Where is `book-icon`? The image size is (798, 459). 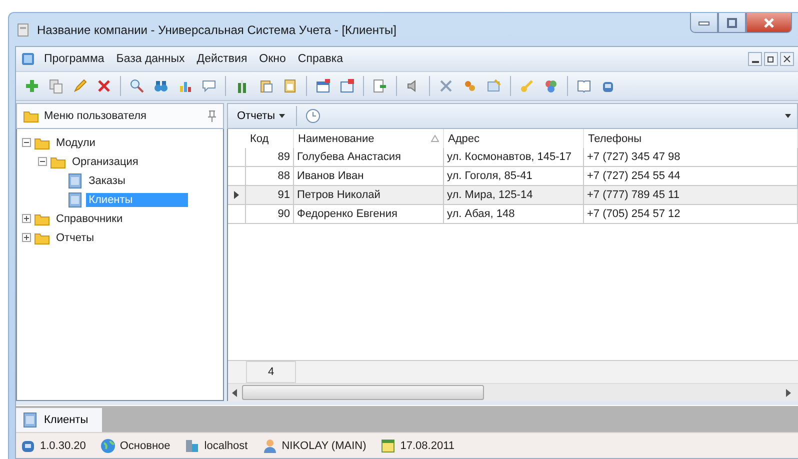 book-icon is located at coordinates (584, 86).